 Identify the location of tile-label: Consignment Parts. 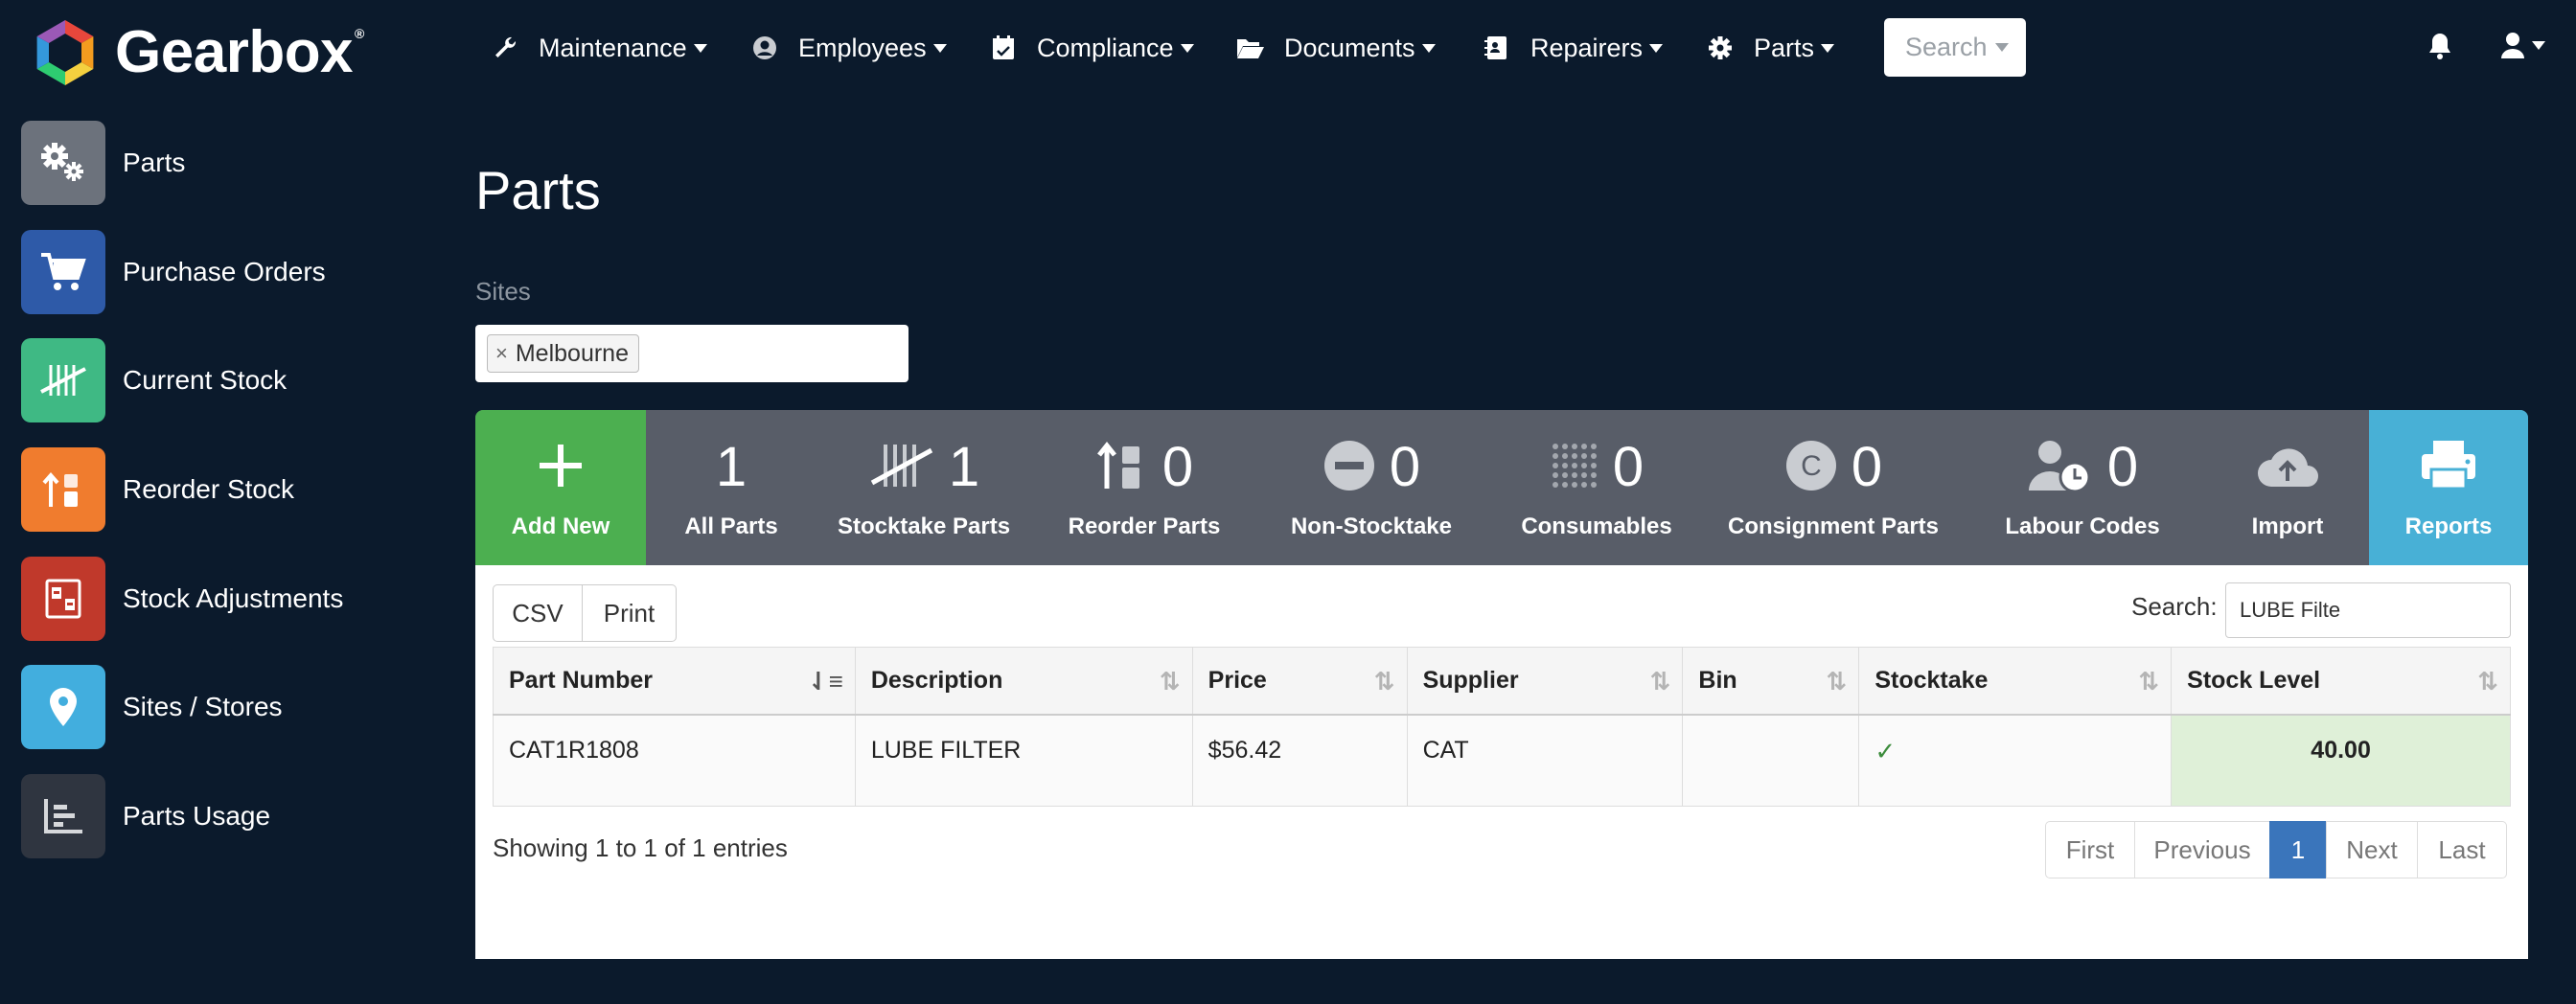
(1833, 526).